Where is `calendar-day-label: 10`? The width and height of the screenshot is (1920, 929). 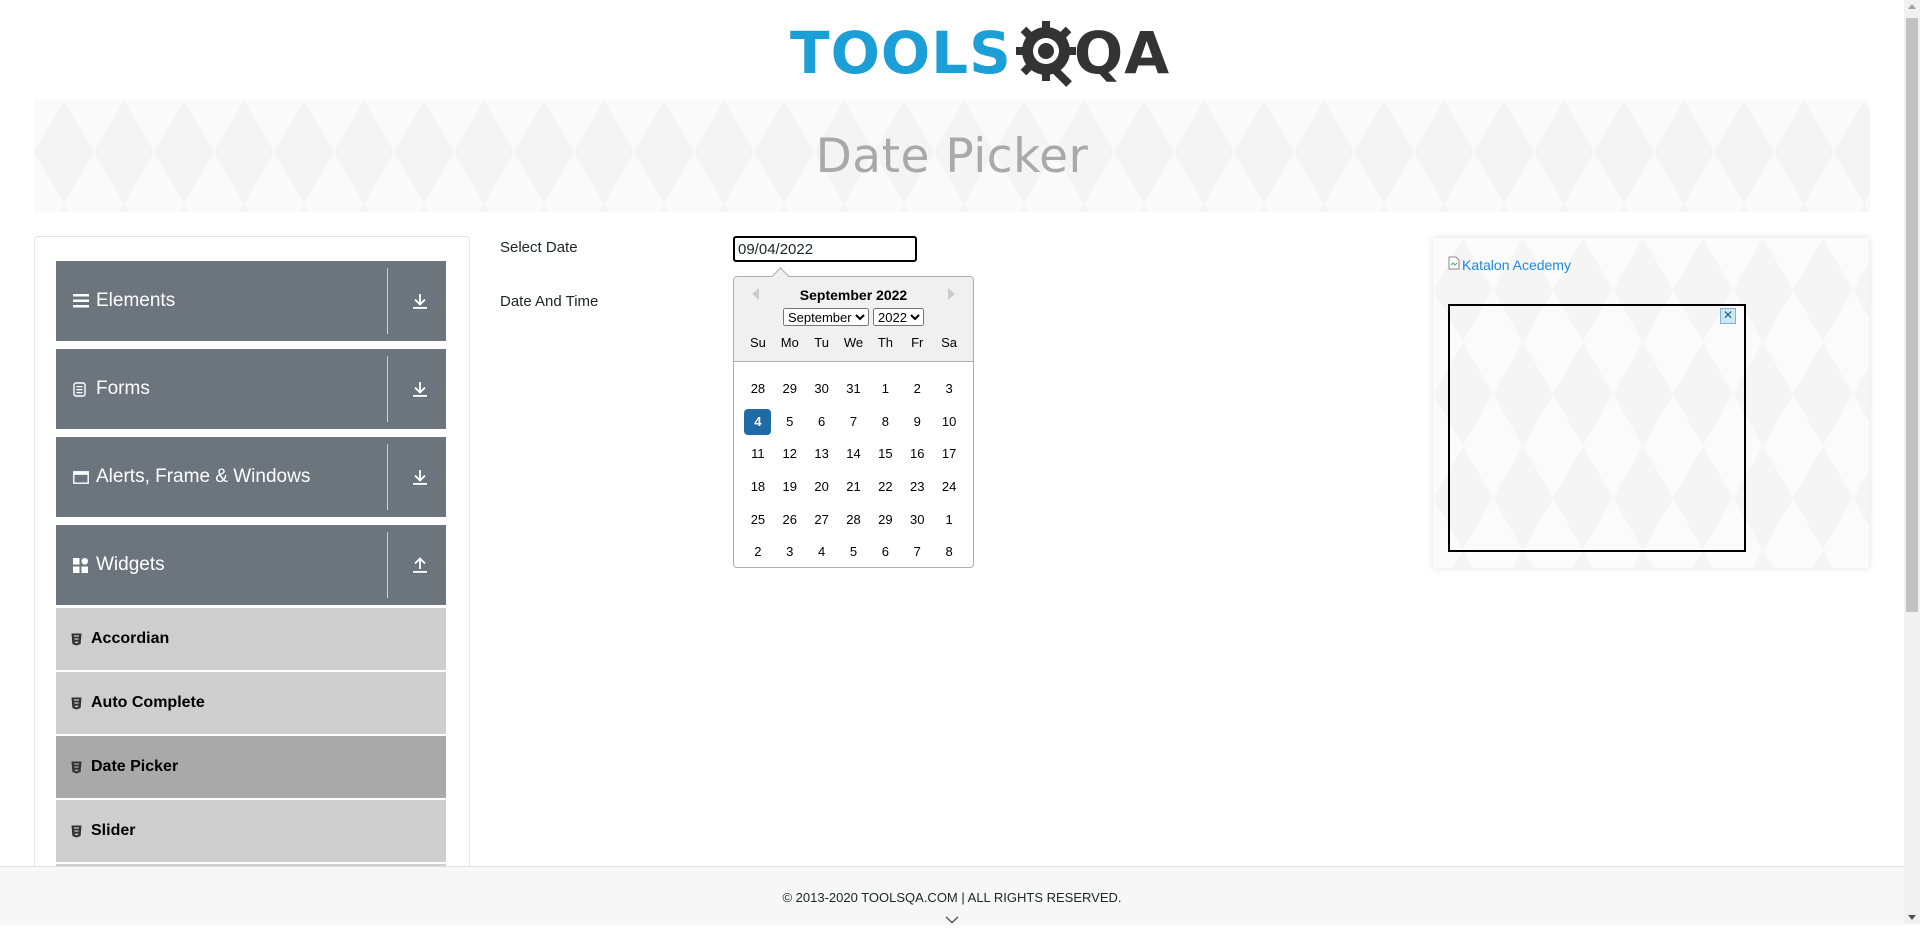
calendar-day-label: 10 is located at coordinates (949, 421).